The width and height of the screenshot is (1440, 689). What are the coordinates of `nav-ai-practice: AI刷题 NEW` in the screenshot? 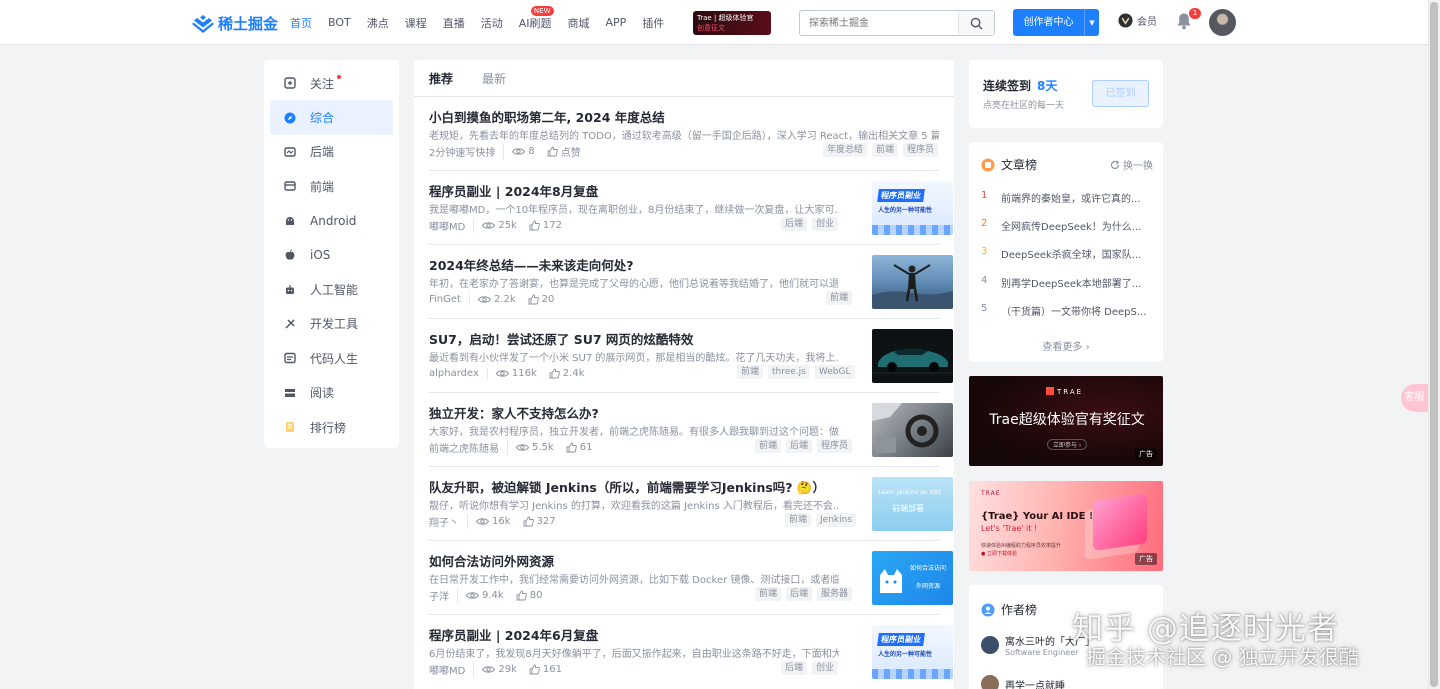 It's located at (536, 18).